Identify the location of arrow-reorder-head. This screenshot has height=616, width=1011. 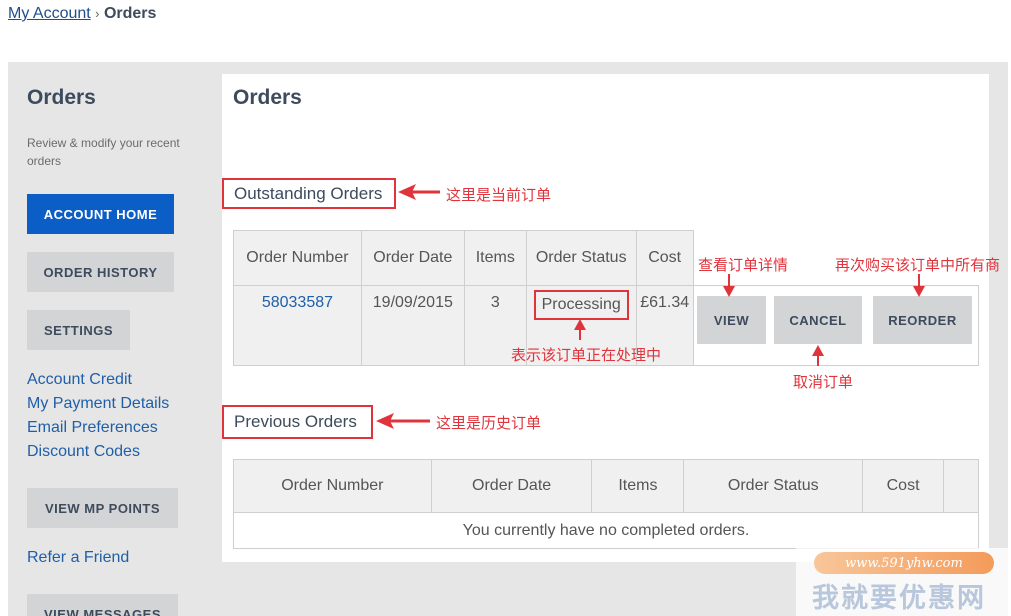
(919, 291).